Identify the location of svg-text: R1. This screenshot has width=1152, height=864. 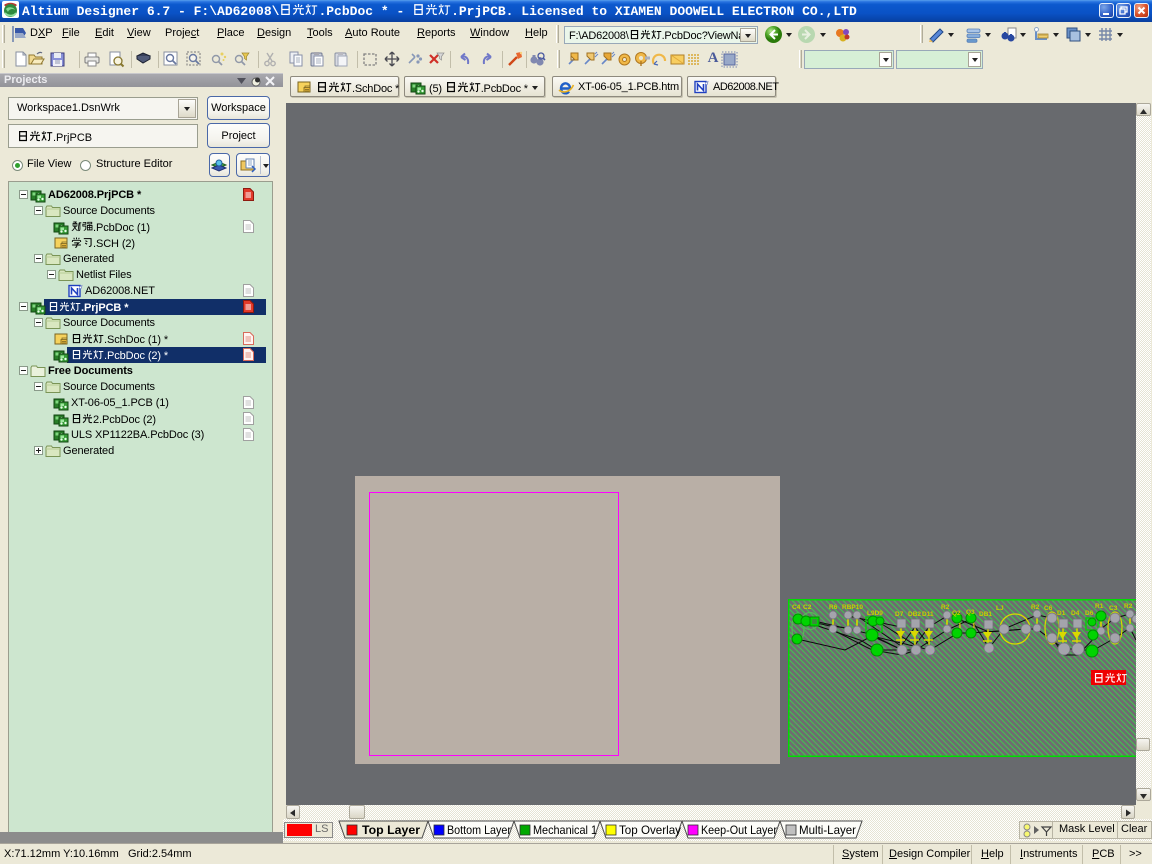
(1099, 606).